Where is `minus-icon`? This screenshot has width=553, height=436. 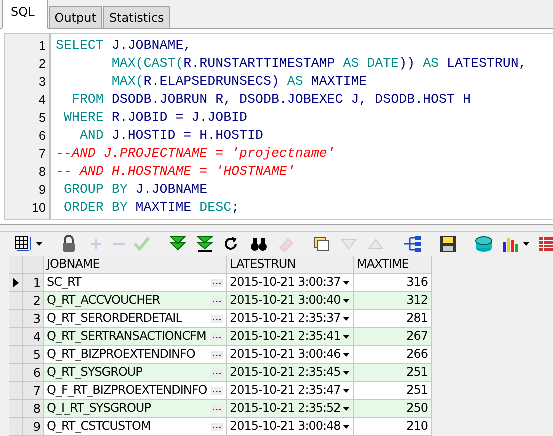
minus-icon is located at coordinates (119, 244).